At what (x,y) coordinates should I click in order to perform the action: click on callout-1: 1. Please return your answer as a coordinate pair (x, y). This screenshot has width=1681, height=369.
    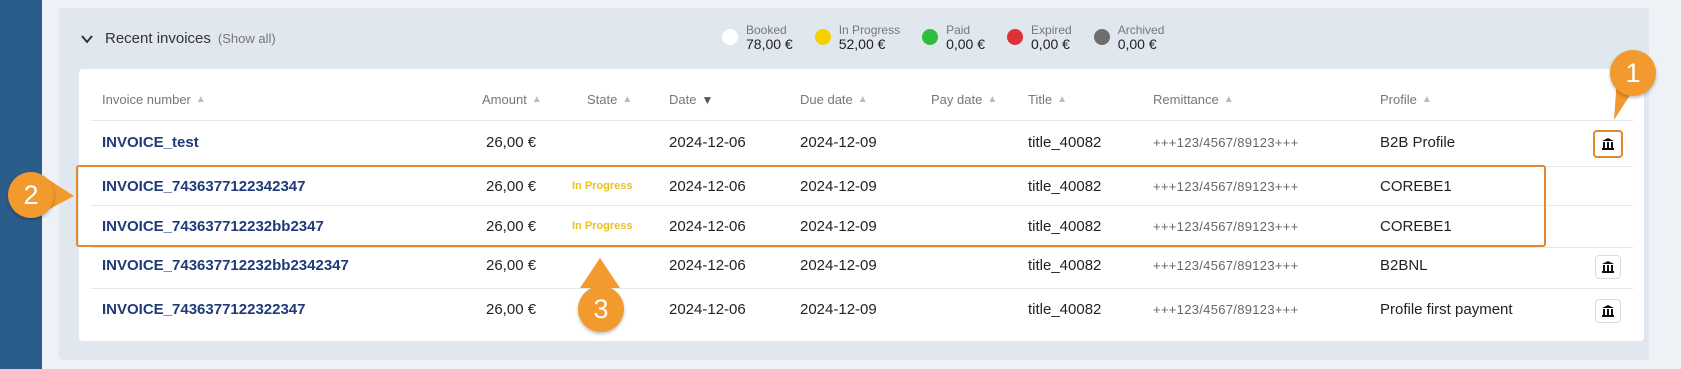
    Looking at the image, I should click on (1633, 73).